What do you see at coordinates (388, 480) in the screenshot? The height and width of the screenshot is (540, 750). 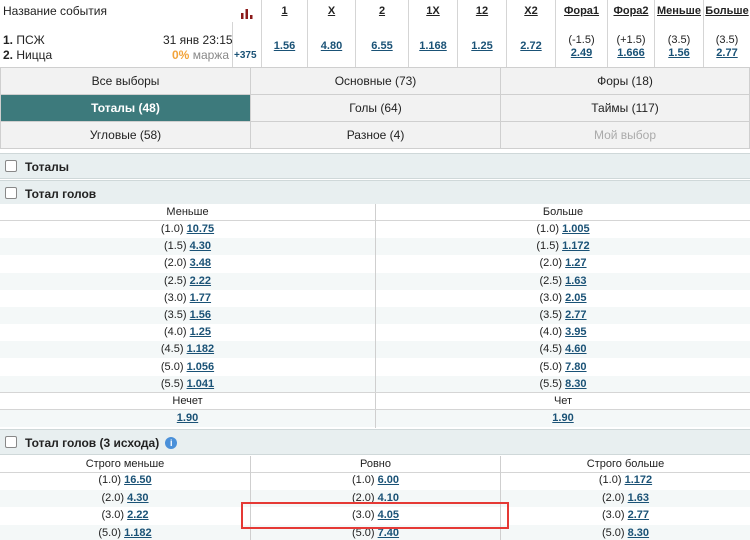 I see `odd-value: 6.00` at bounding box center [388, 480].